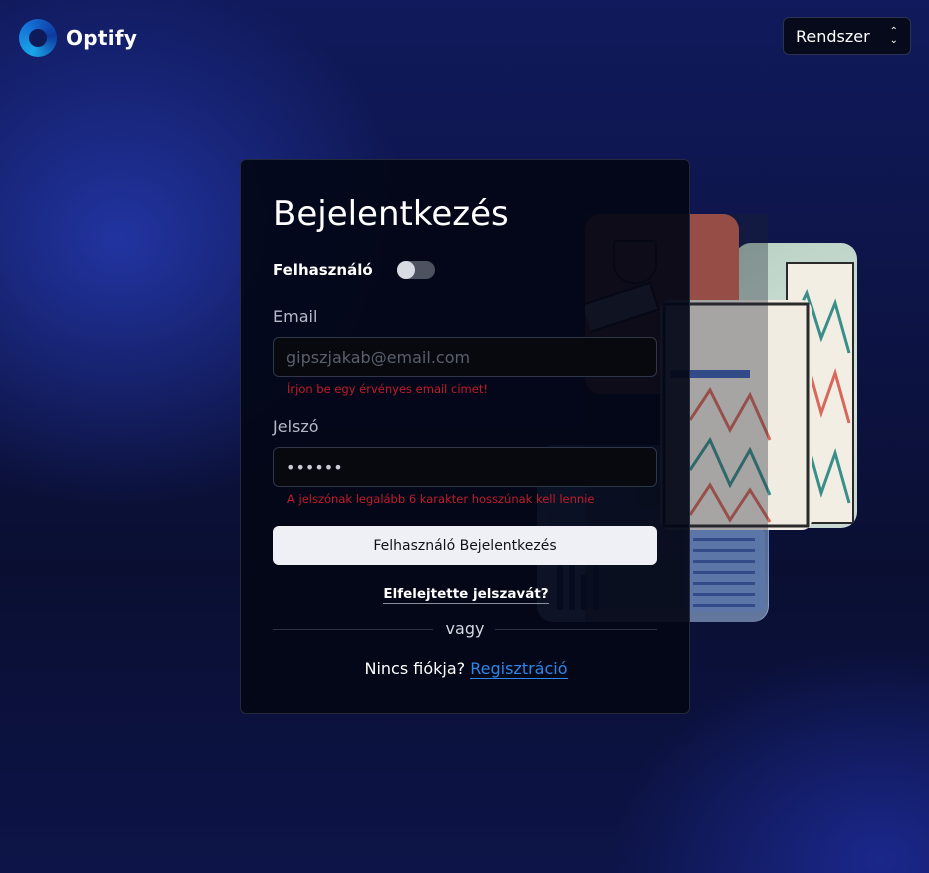 This screenshot has width=929, height=873. I want to click on password-field, so click(465, 467).